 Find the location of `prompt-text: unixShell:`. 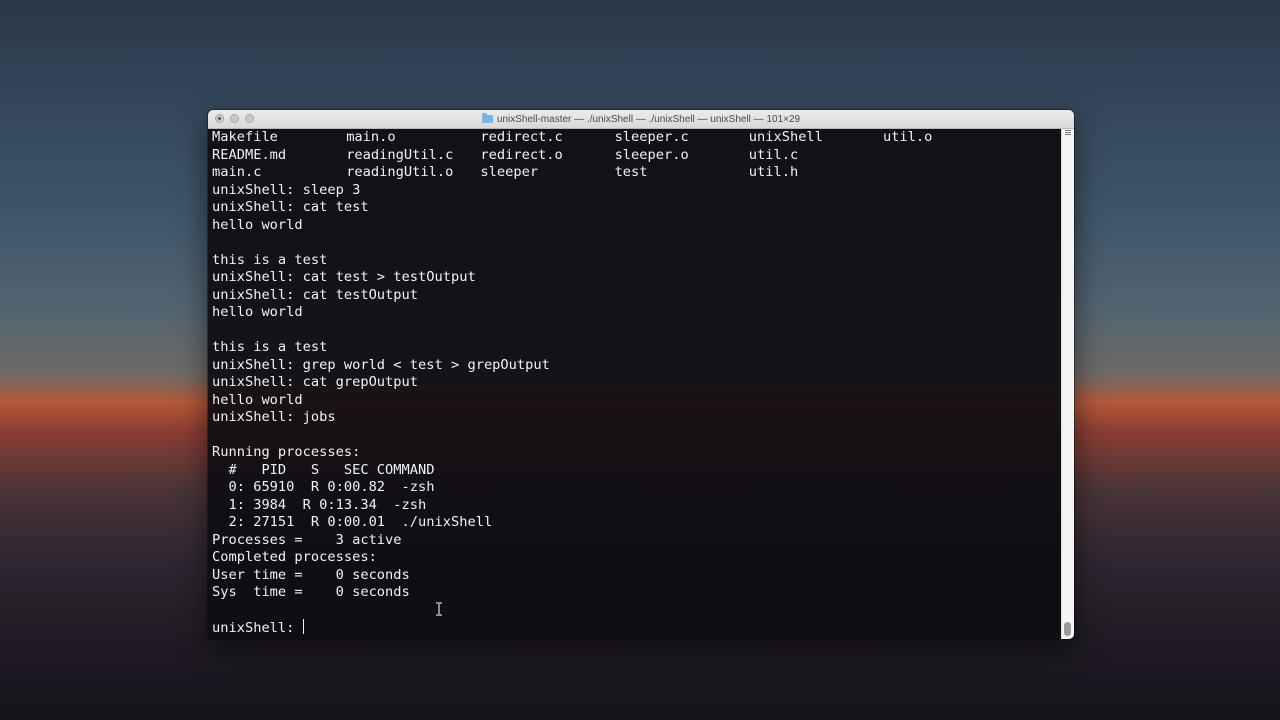

prompt-text: unixShell: is located at coordinates (257, 628).